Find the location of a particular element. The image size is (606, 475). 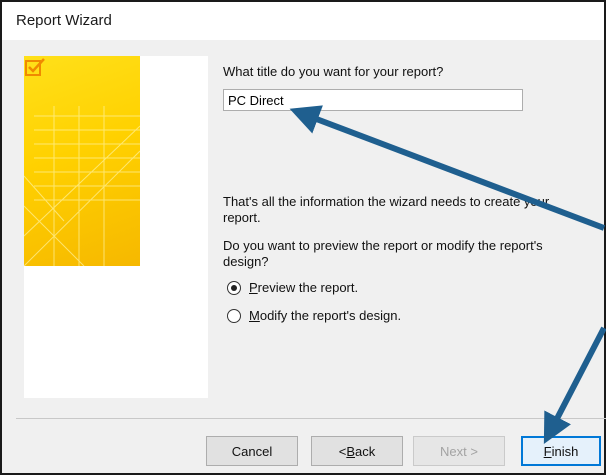

button-divider is located at coordinates (311, 418).